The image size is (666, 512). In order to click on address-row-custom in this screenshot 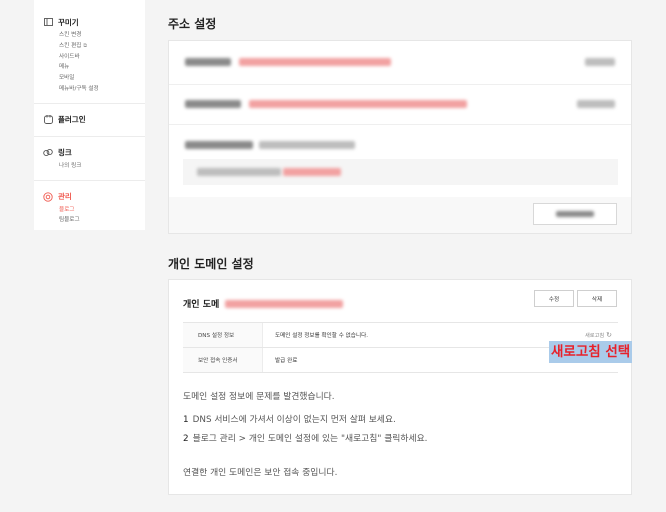, I will do `click(400, 160)`.